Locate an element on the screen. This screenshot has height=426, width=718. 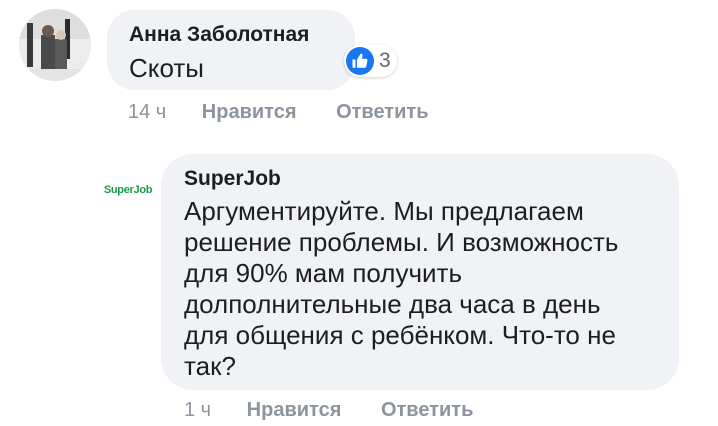
avatar: SuperJob is located at coordinates (128, 190).